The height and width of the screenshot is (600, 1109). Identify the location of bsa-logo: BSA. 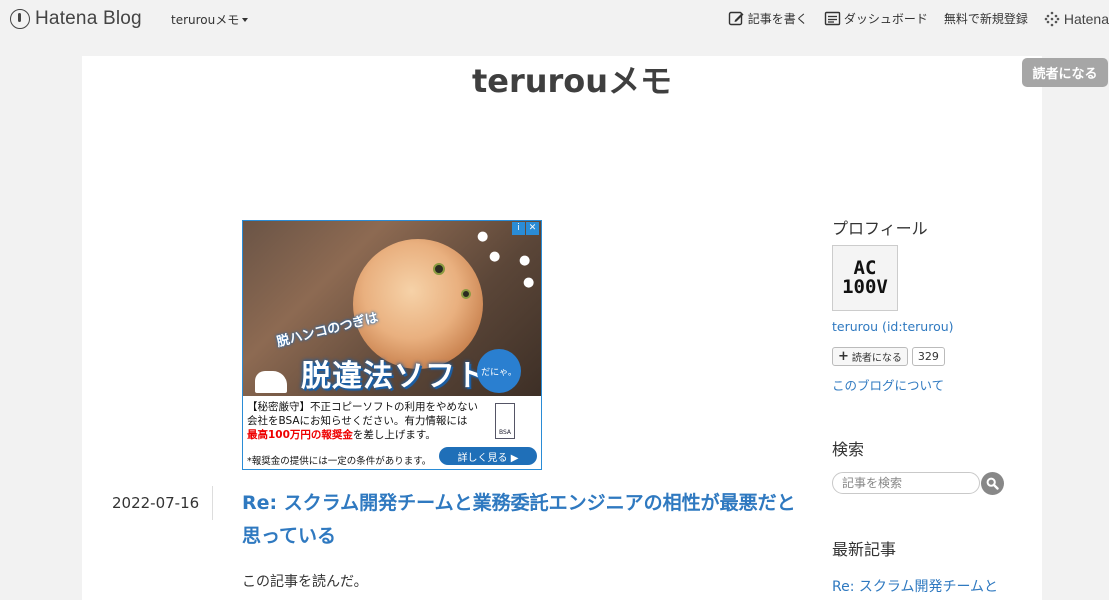
(505, 421).